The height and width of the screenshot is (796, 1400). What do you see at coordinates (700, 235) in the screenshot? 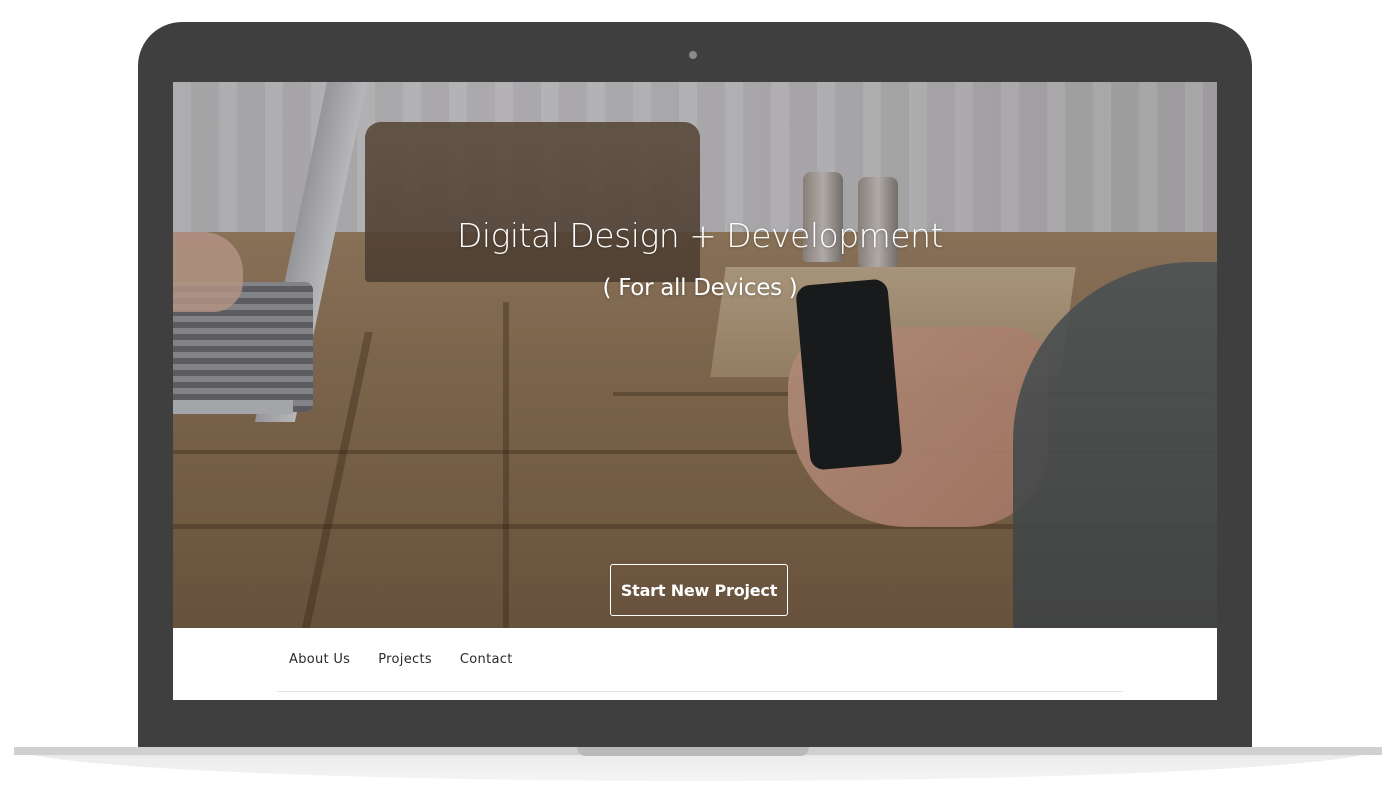
I see `hero-title: Digital Design + Development` at bounding box center [700, 235].